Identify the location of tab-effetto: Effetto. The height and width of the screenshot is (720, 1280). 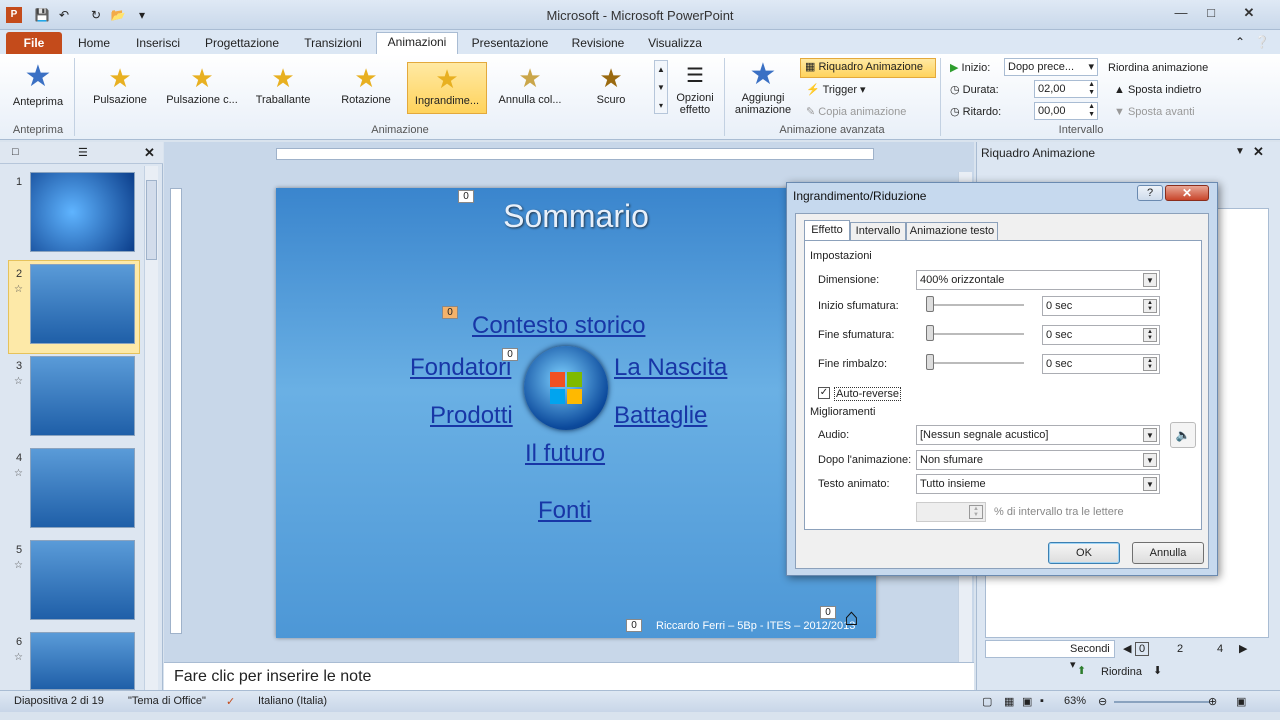
(827, 230).